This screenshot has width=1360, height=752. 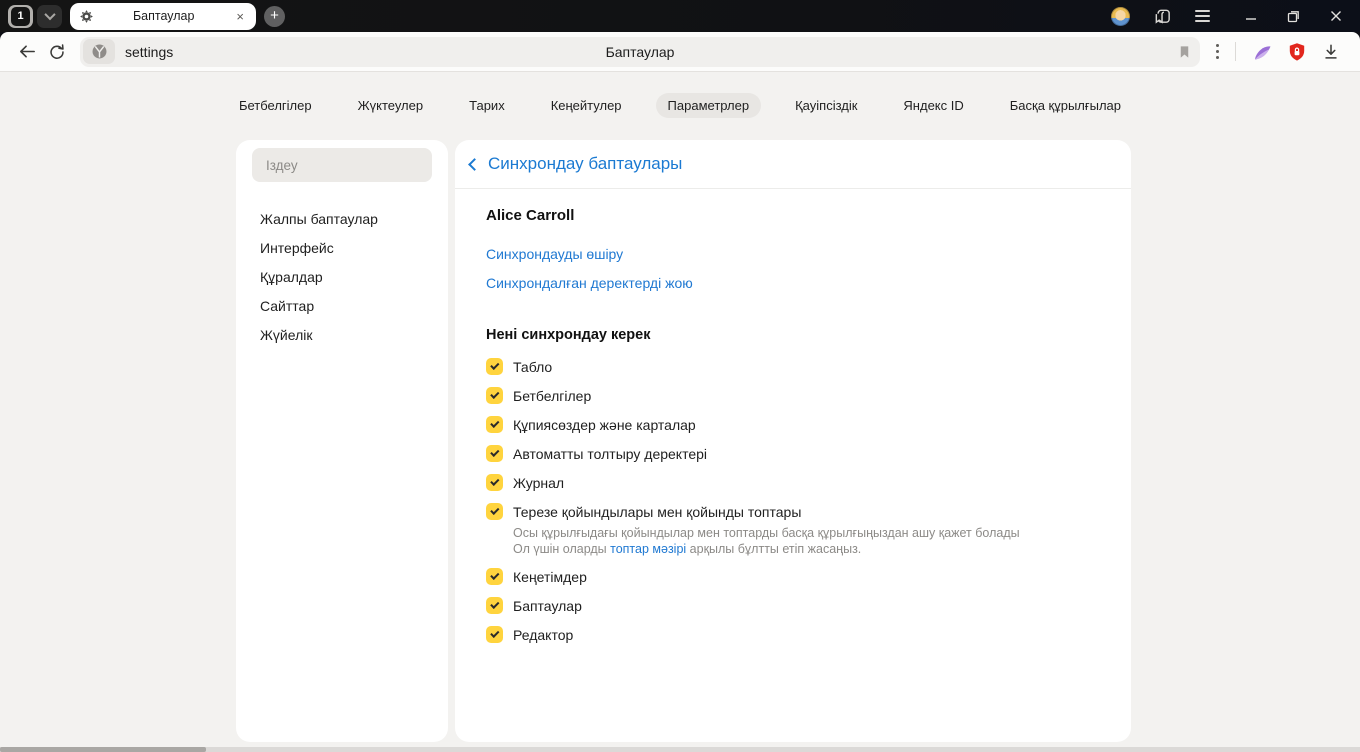 I want to click on tab-bar: 1 Баптаулар × +, so click(x=680, y=16).